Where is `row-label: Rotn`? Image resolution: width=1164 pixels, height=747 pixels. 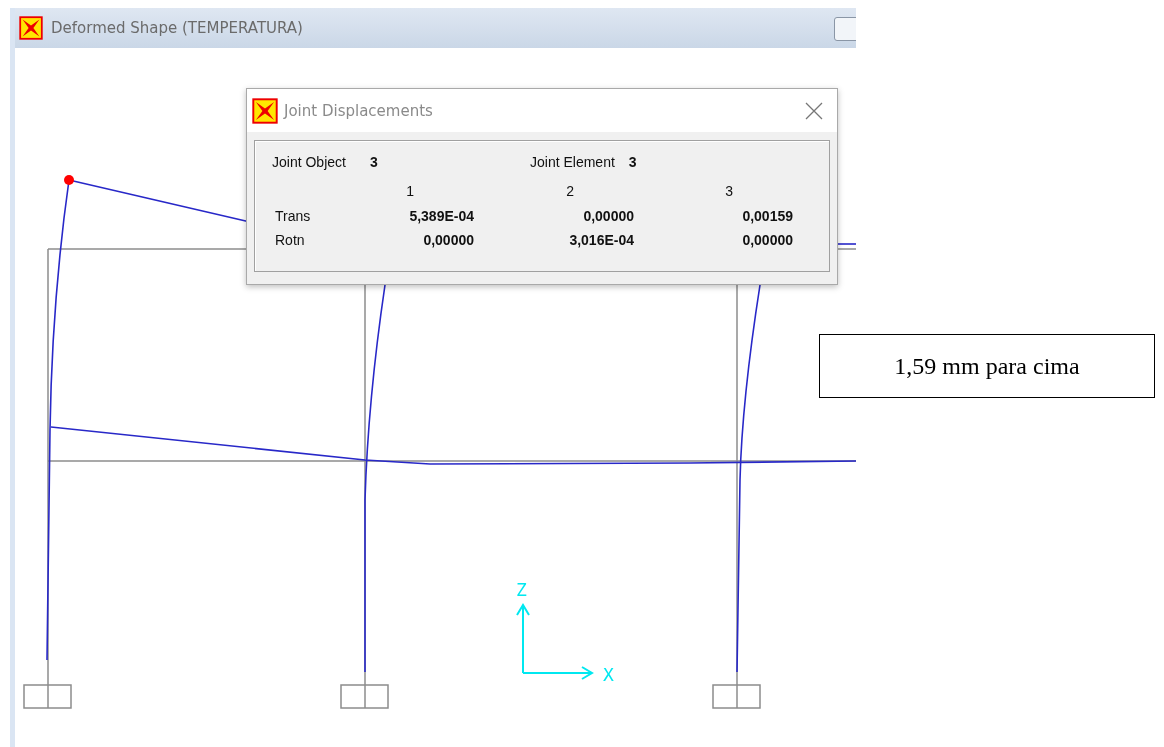
row-label: Rotn is located at coordinates (290, 240).